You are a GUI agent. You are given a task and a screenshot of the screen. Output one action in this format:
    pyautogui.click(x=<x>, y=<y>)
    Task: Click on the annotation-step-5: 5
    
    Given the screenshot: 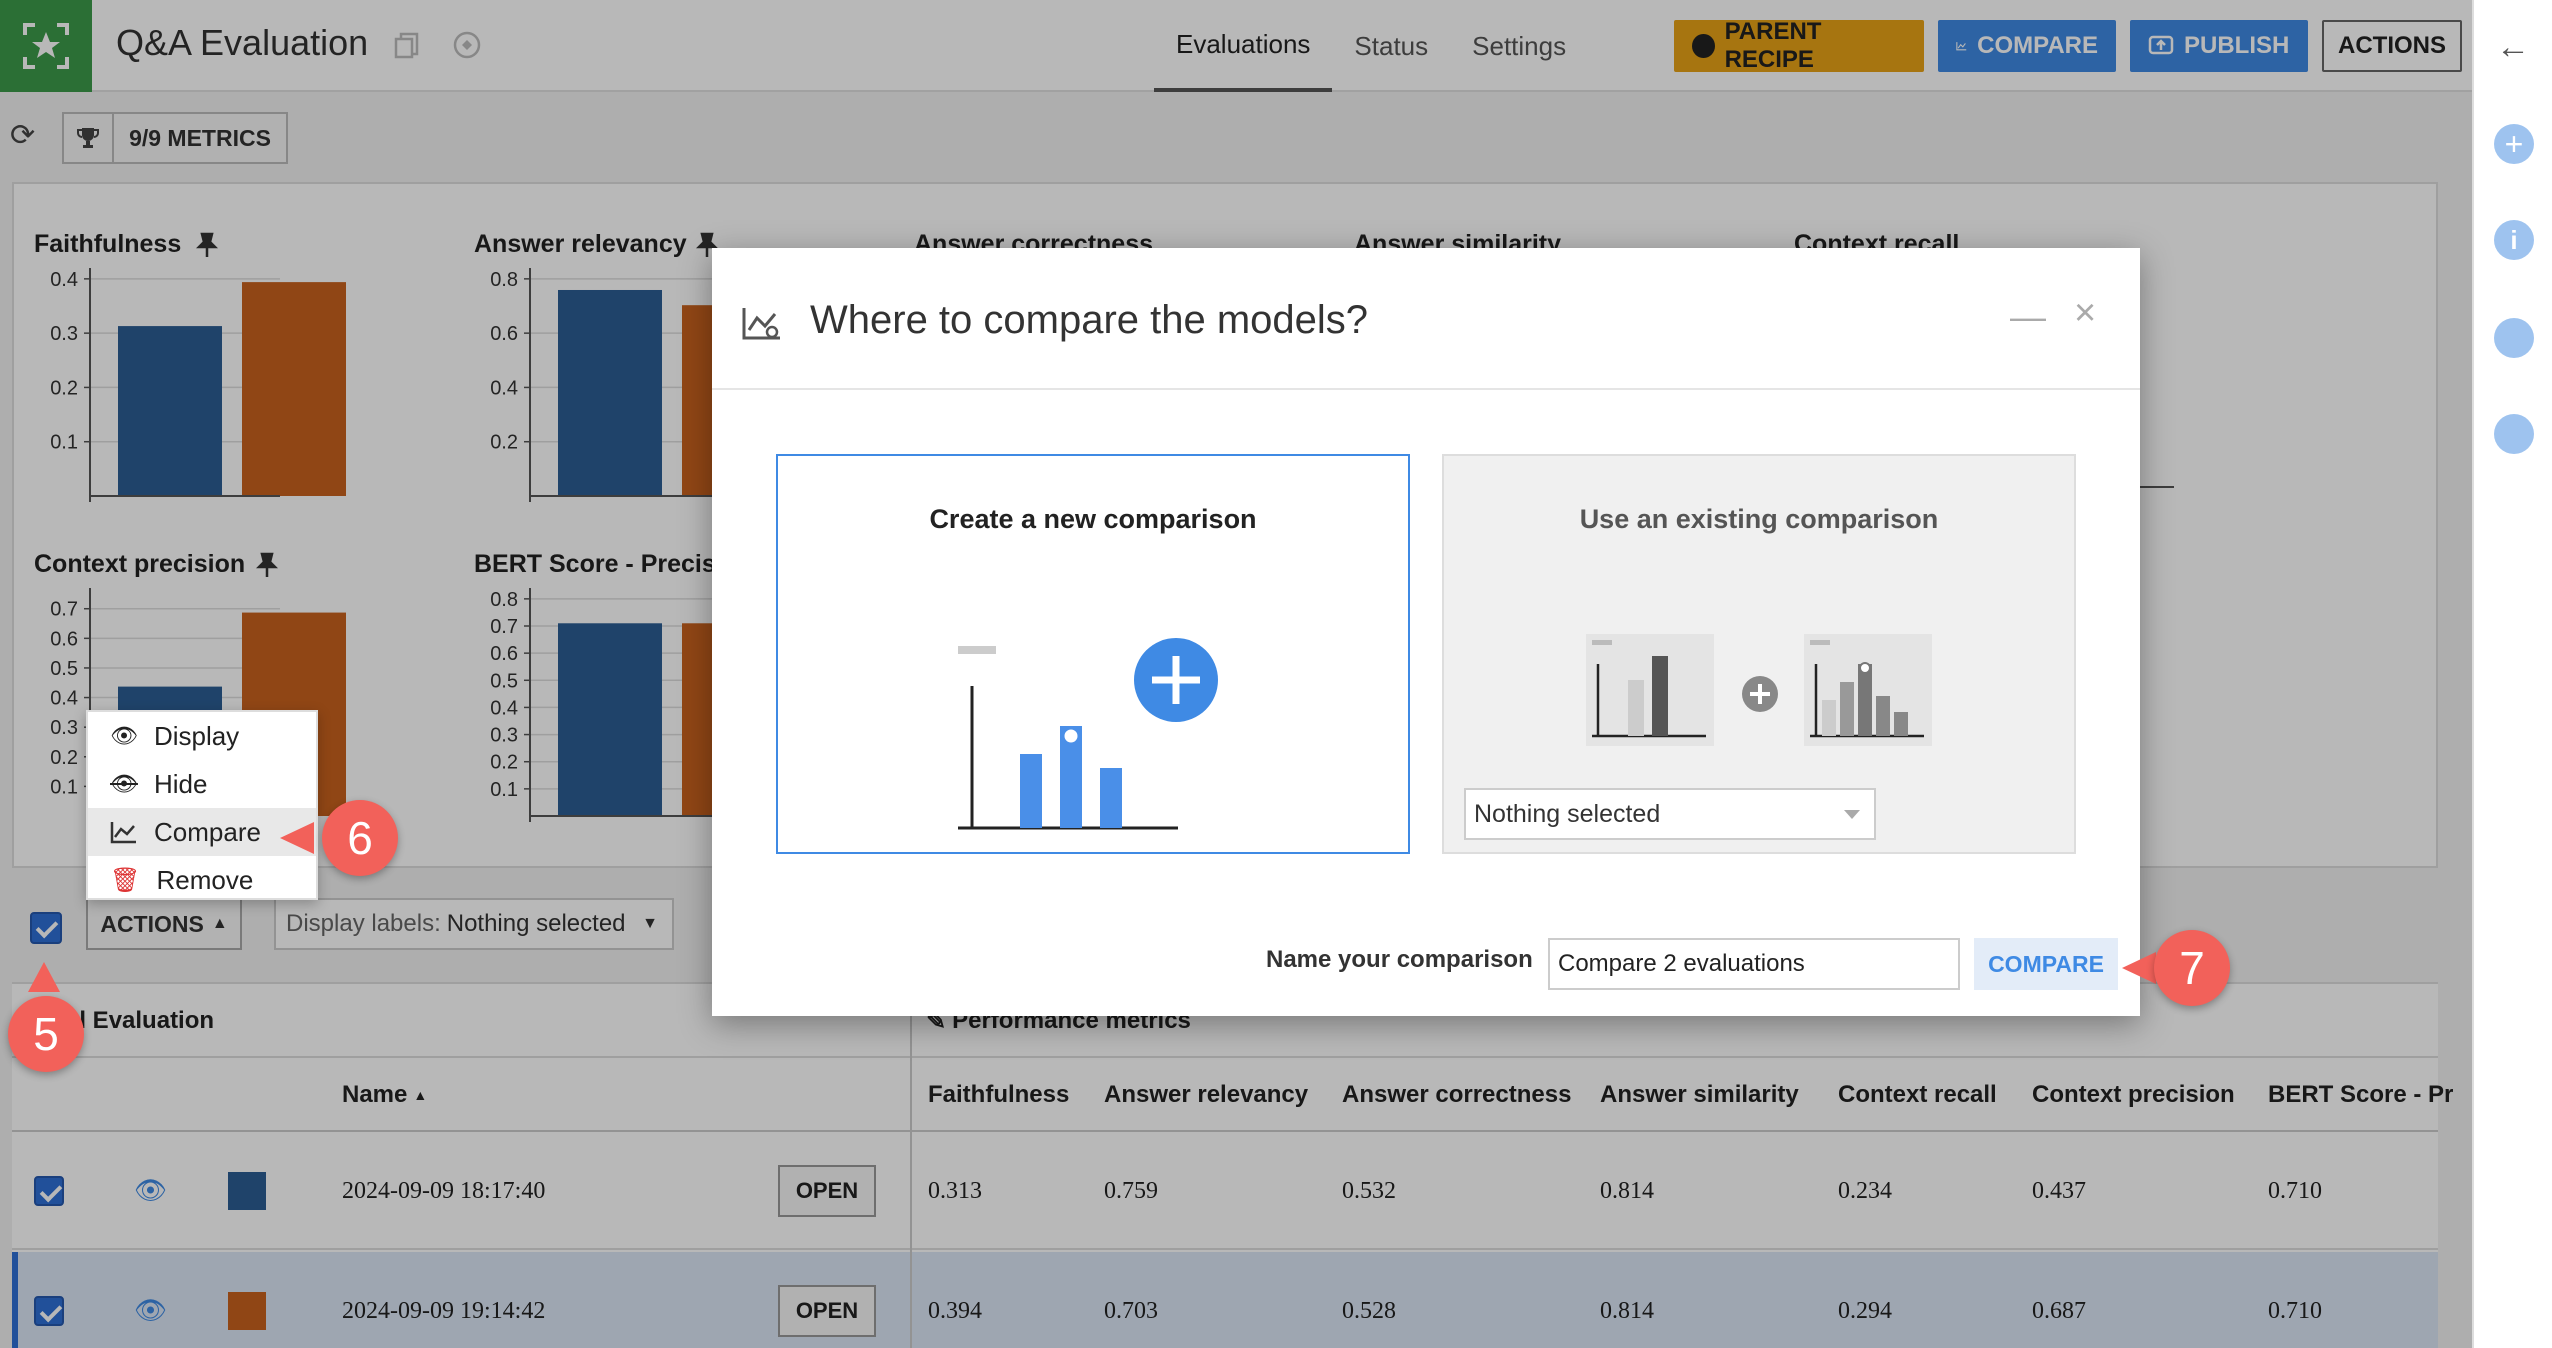 What is the action you would take?
    pyautogui.click(x=46, y=1034)
    